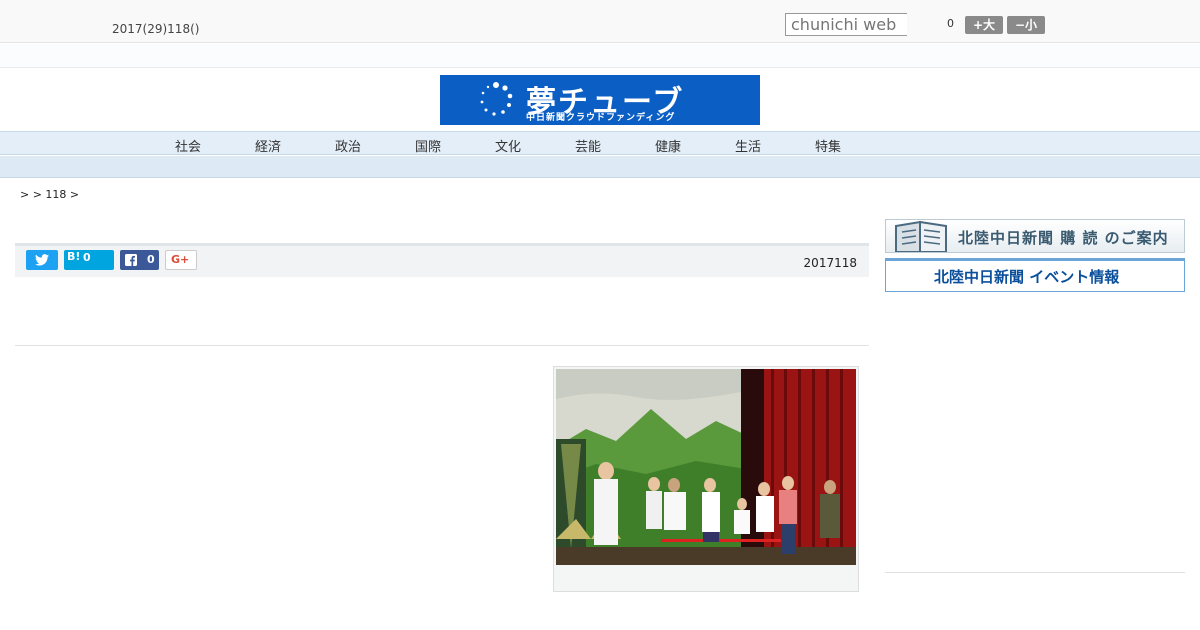 The image size is (1200, 630). I want to click on top-bar: 2017(29)118() 0 +大 −小, so click(600, 21).